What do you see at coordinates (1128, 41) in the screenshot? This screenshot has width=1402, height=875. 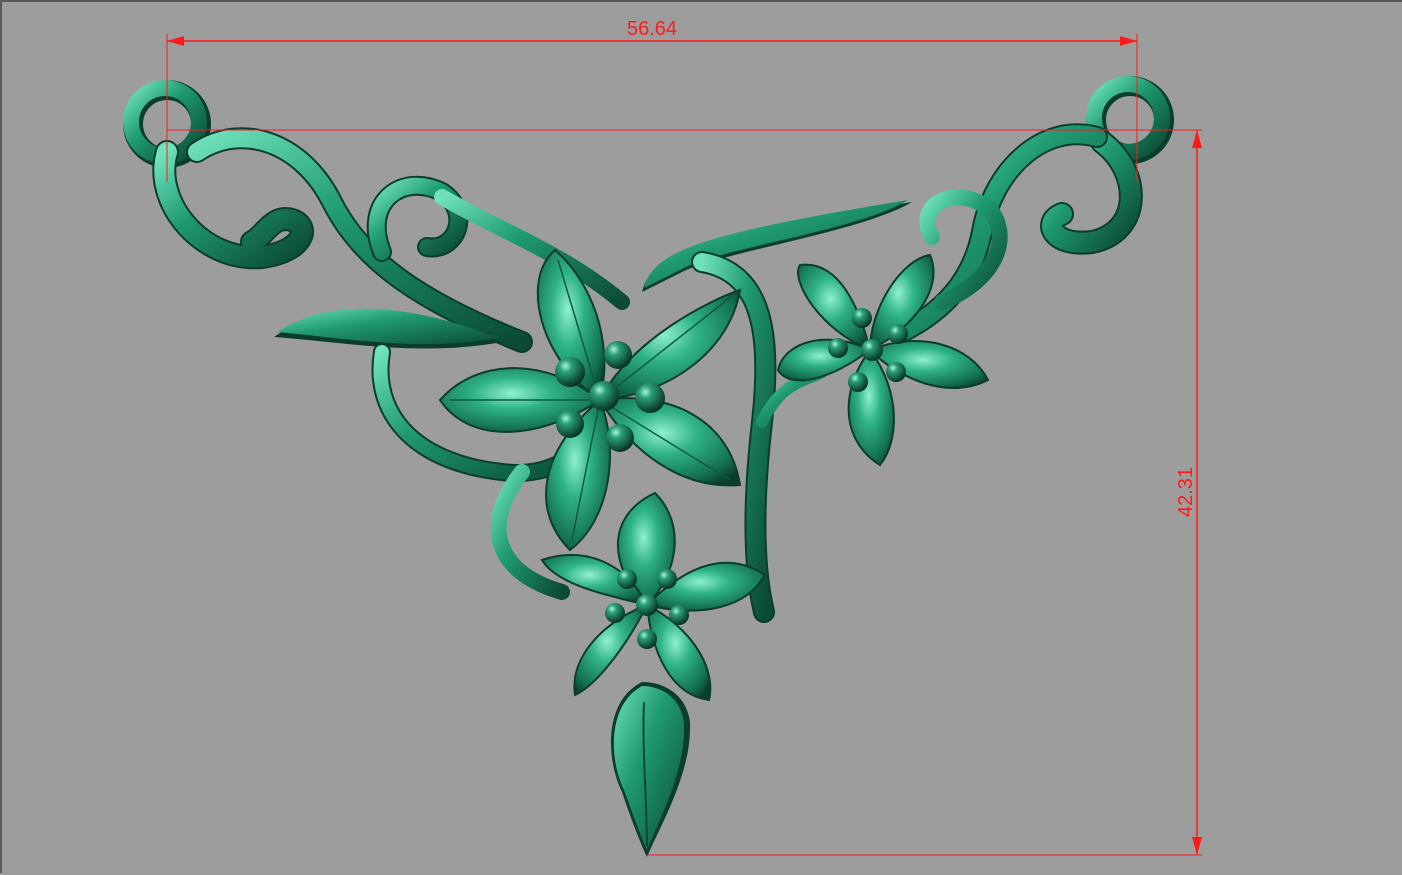 I see `width-arrow-right` at bounding box center [1128, 41].